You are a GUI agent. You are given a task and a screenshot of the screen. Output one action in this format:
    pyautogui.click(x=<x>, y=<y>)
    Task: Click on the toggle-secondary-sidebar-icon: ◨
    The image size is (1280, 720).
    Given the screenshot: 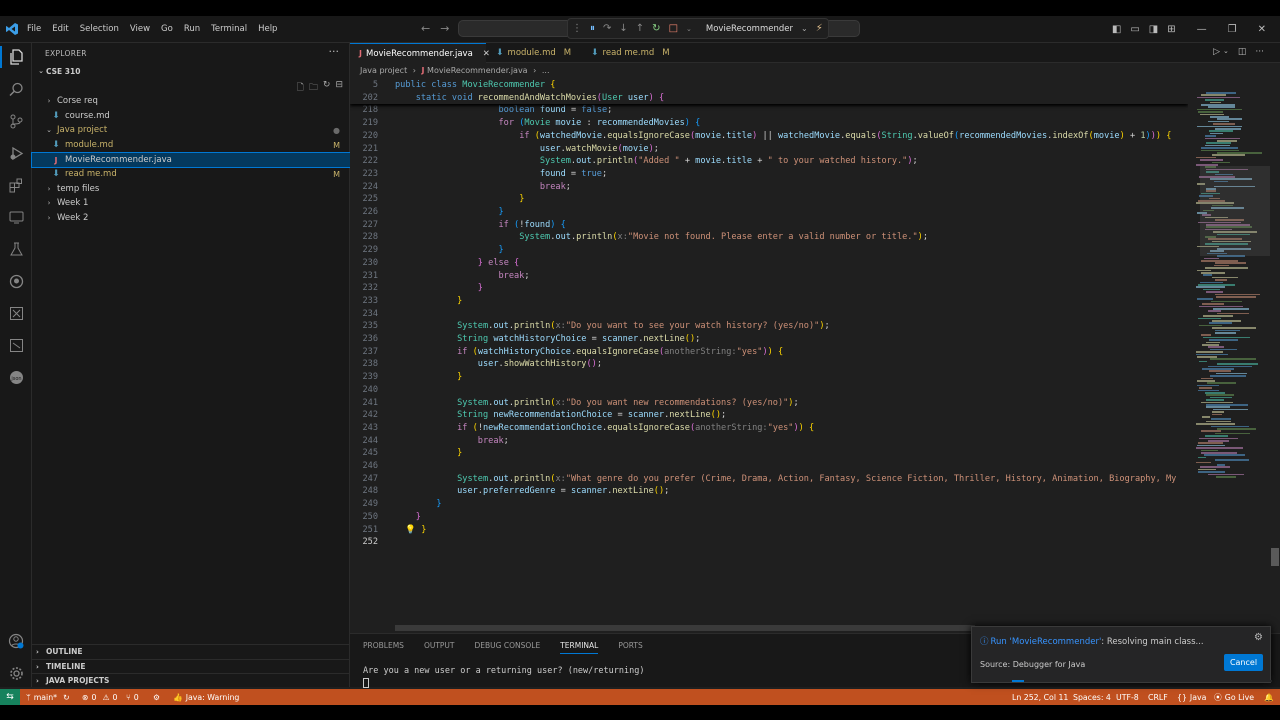 What is the action you would take?
    pyautogui.click(x=1153, y=29)
    